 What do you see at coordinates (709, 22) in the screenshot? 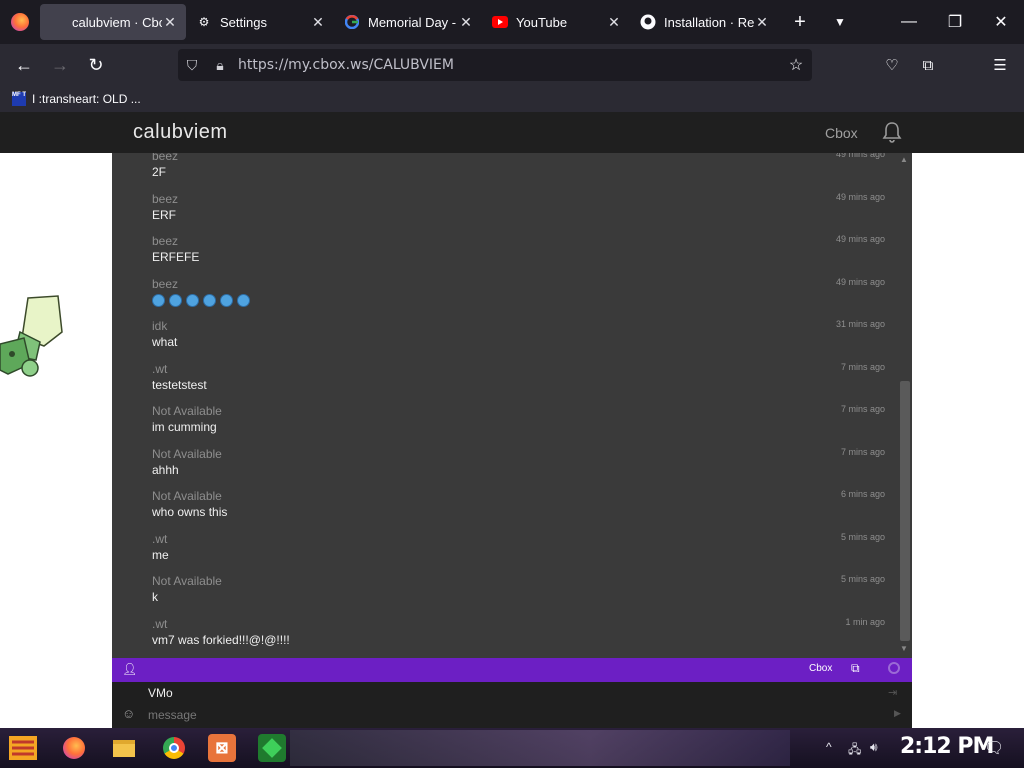
I see `tab-title: Installation · Re` at bounding box center [709, 22].